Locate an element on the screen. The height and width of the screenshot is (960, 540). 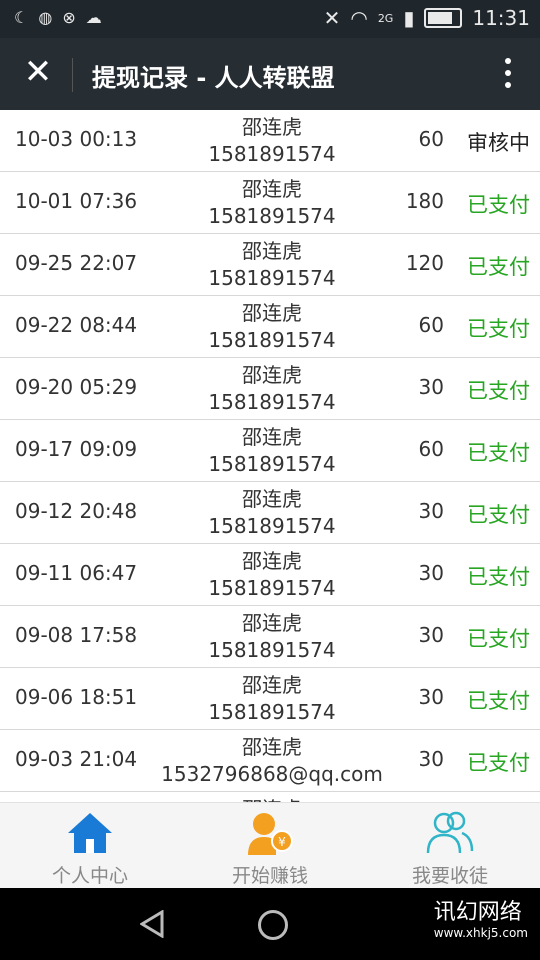
tab-start-earning: ¥ 开始赚钱 is located at coordinates (270, 849).